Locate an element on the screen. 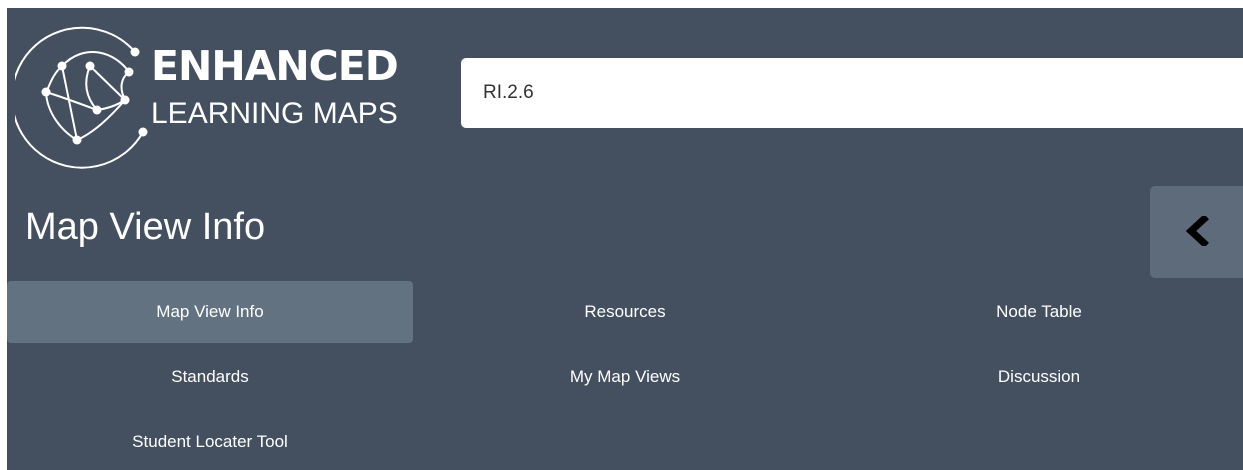  tab-resources: Resources is located at coordinates (625, 312).